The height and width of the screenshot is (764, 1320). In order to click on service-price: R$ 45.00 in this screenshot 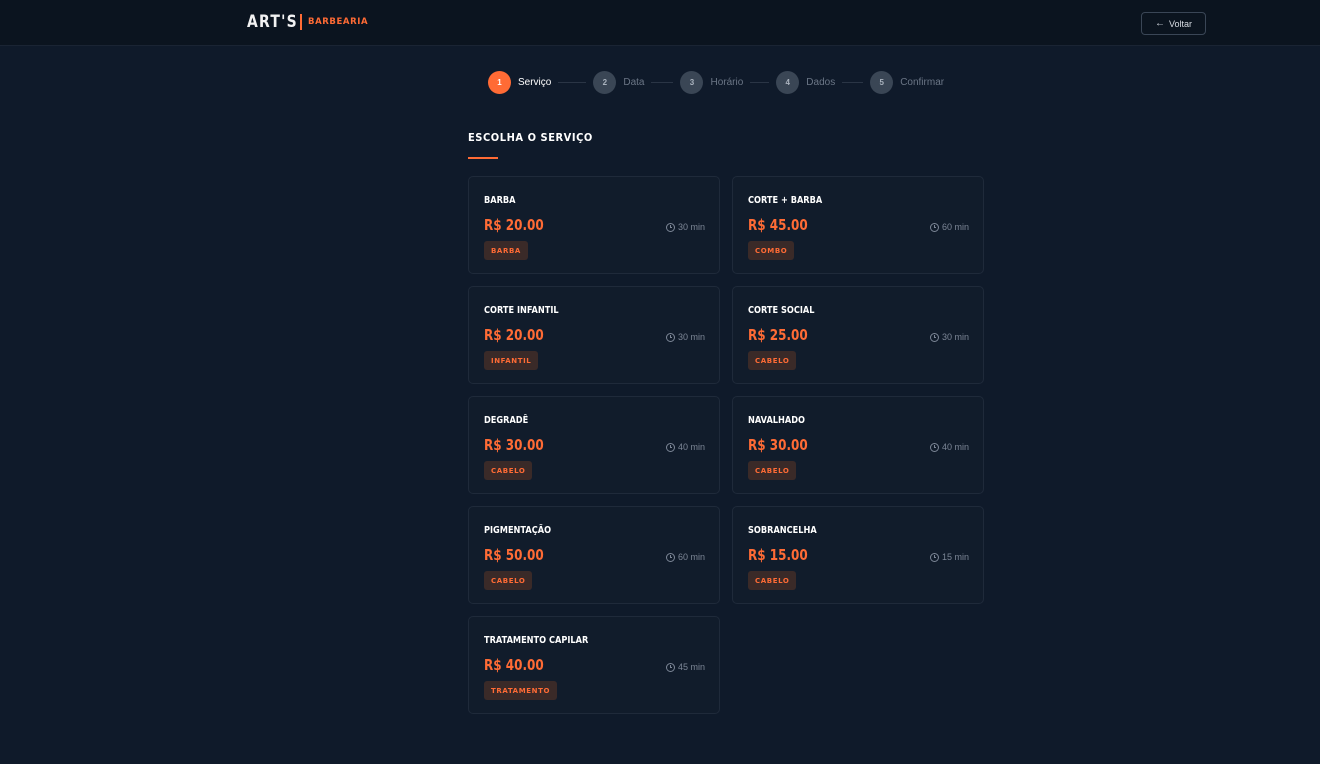, I will do `click(778, 225)`.